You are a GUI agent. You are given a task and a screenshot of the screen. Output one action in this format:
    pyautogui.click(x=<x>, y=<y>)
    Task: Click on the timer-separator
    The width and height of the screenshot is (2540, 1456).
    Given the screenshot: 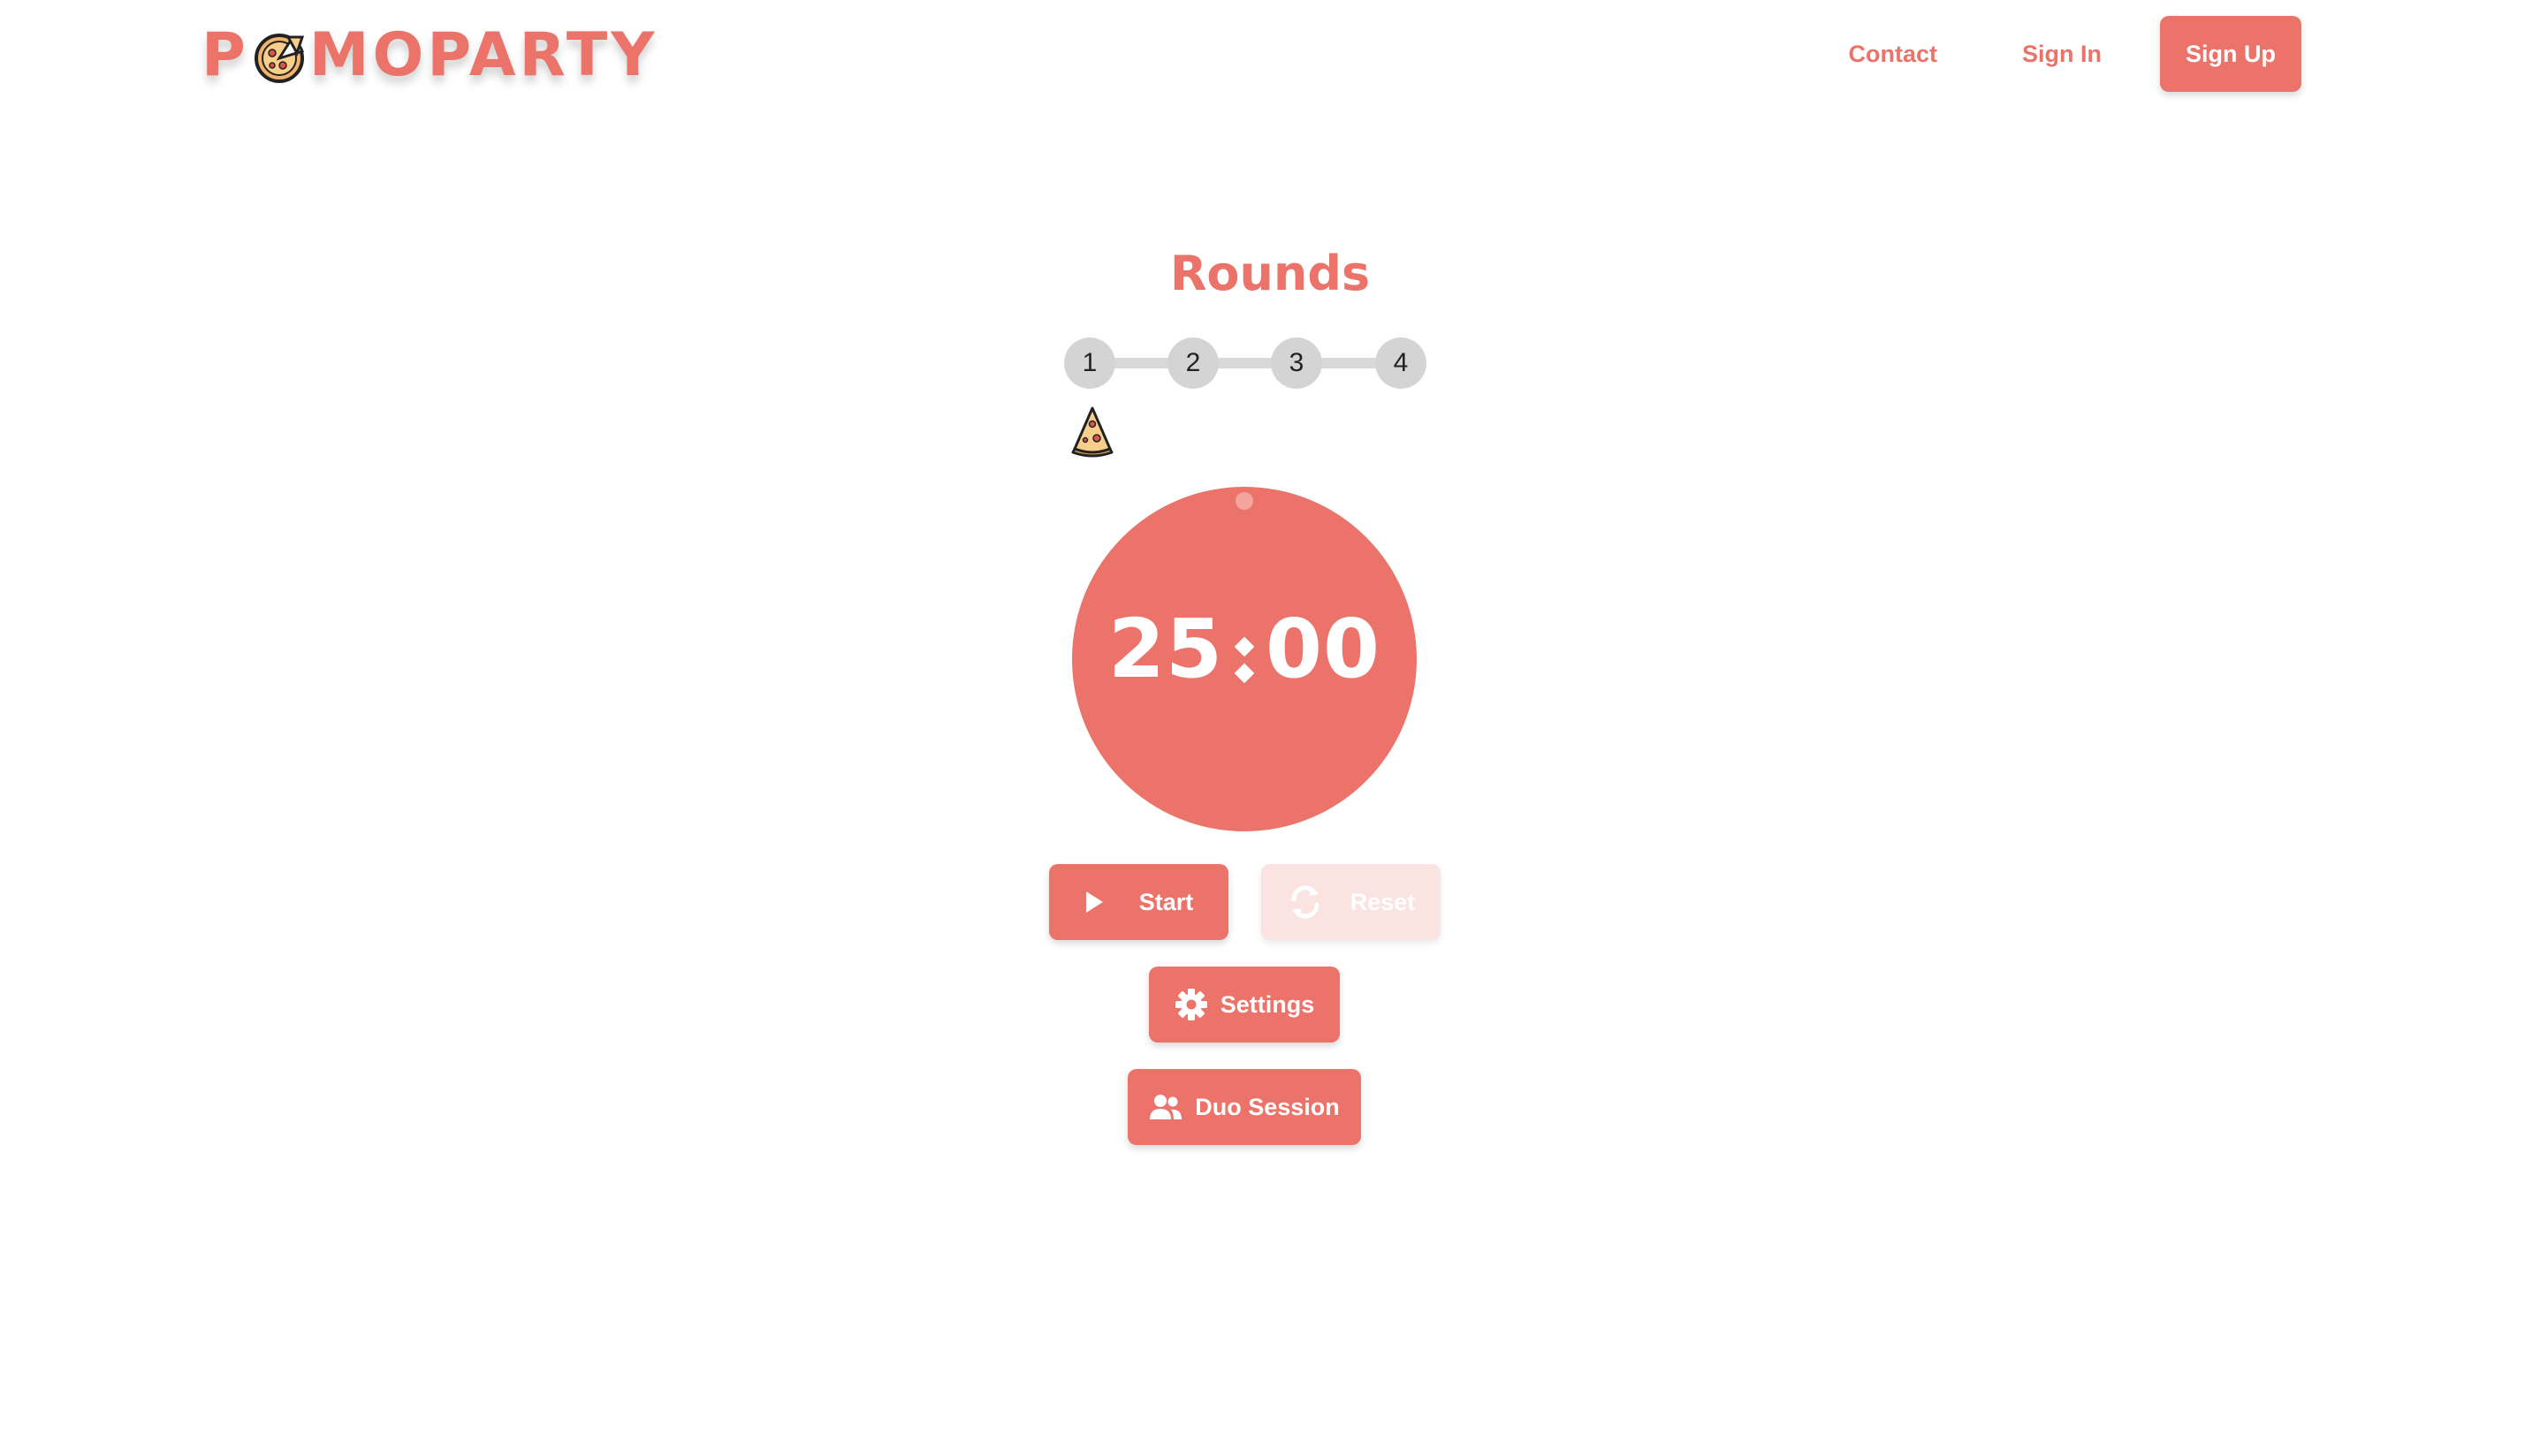 What is the action you would take?
    pyautogui.click(x=1244, y=660)
    